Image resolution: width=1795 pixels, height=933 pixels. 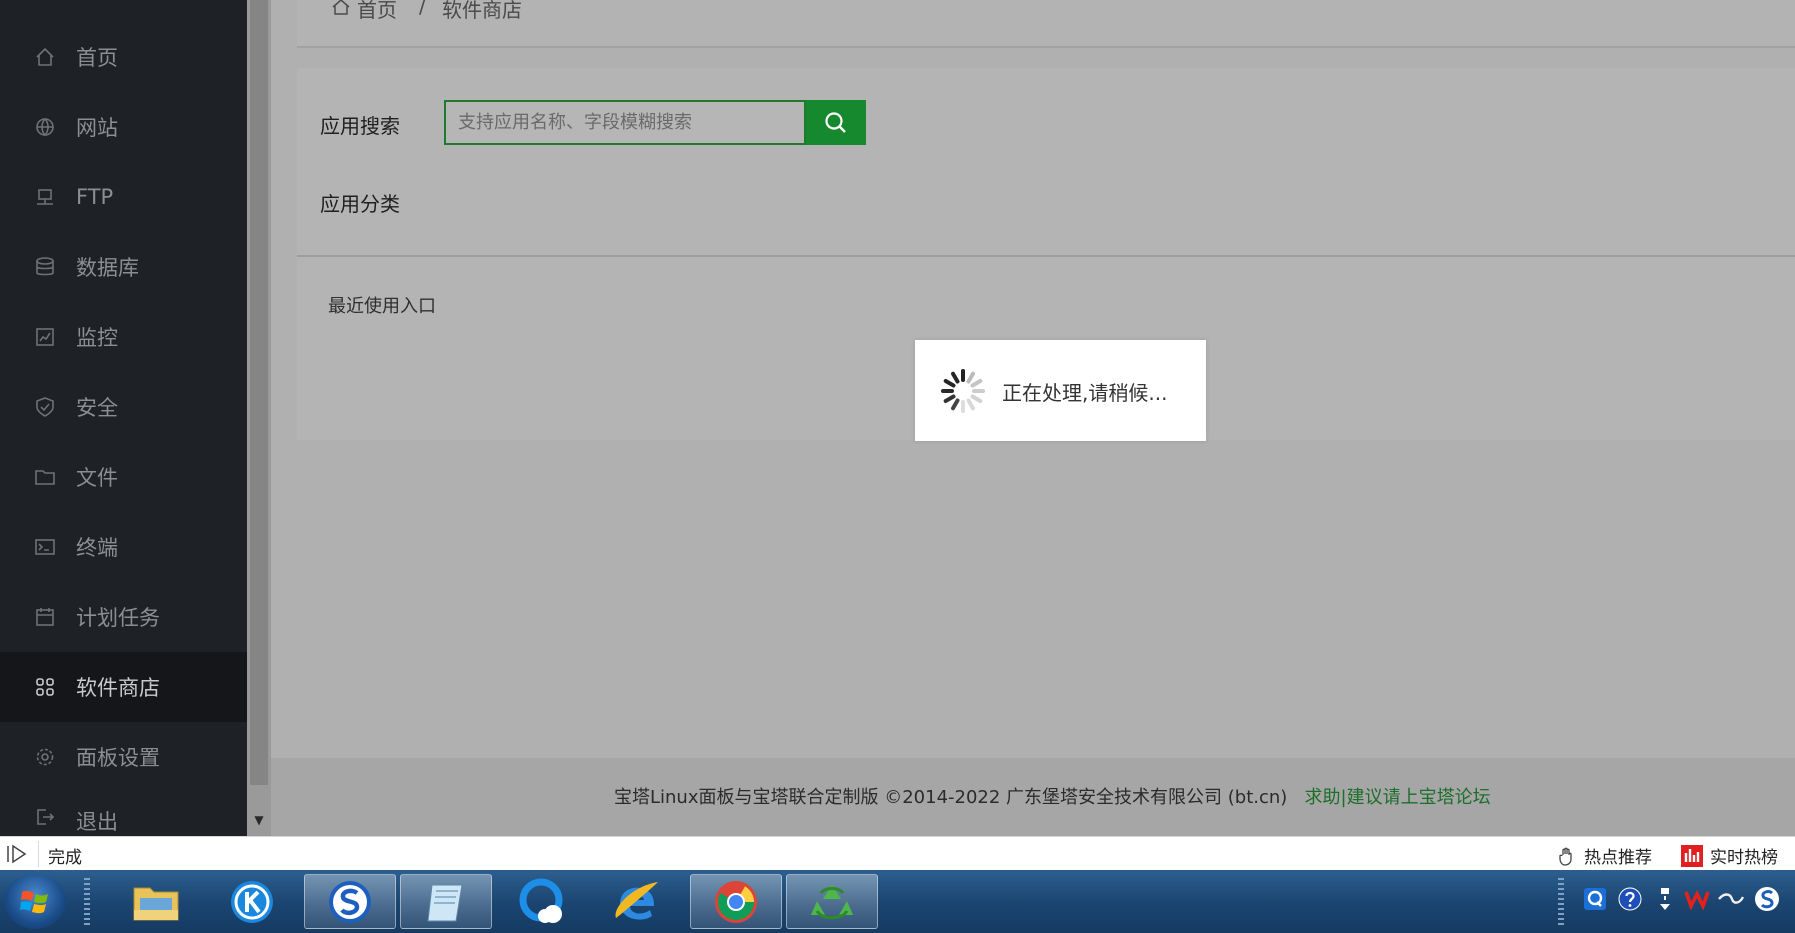 What do you see at coordinates (123, 57) in the screenshot?
I see `sidebar-item-home: 首页` at bounding box center [123, 57].